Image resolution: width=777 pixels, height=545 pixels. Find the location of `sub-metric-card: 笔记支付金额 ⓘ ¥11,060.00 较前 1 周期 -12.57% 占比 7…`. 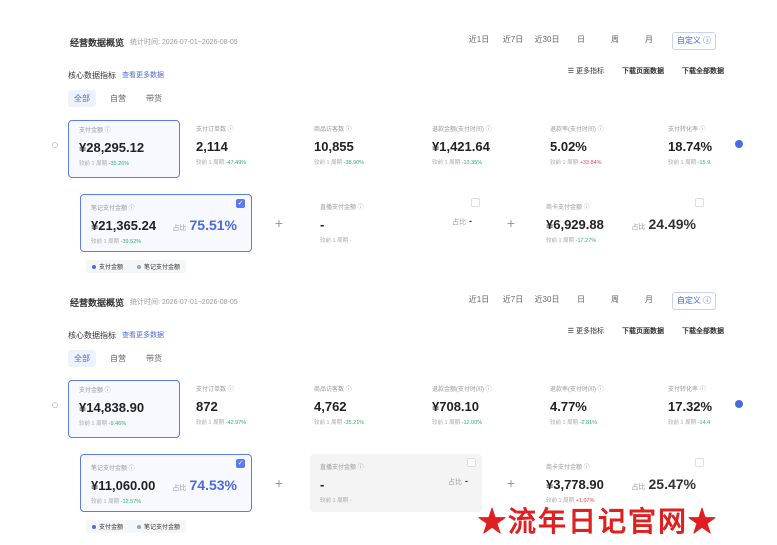

sub-metric-card: 笔记支付金额 ⓘ ¥11,060.00 较前 1 周期 -12.57% 占比 7… is located at coordinates (166, 483).